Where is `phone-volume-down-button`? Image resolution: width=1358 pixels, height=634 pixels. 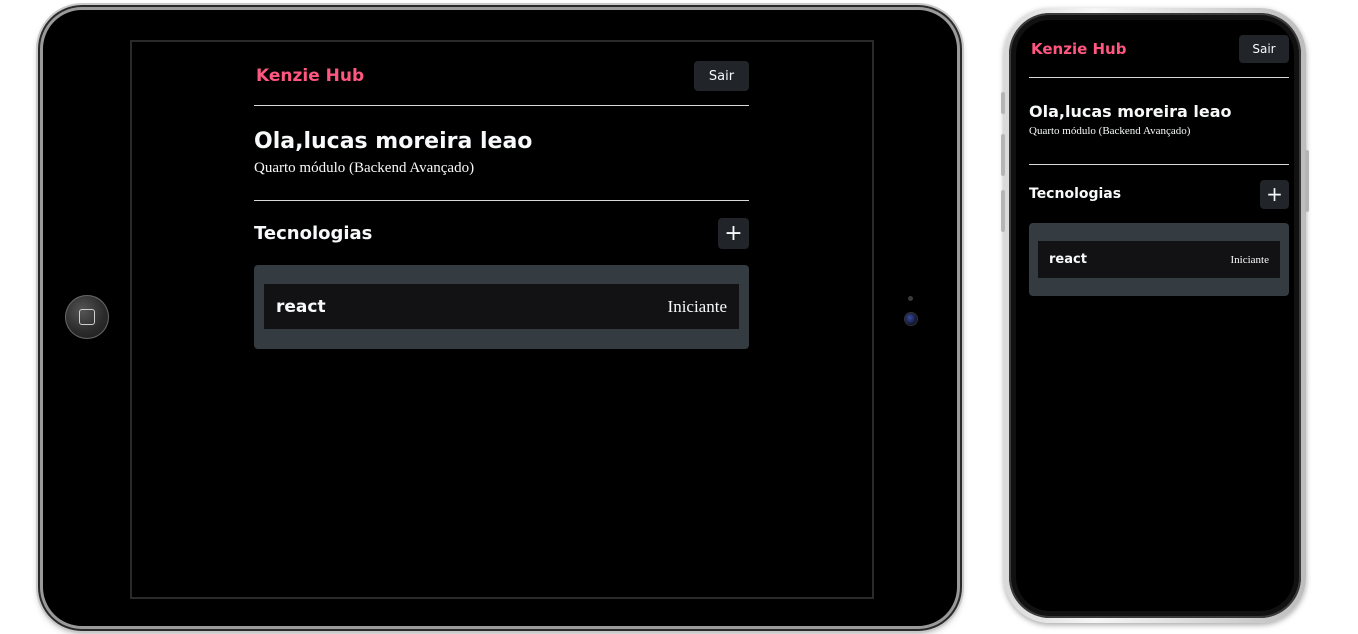
phone-volume-down-button is located at coordinates (1003, 211).